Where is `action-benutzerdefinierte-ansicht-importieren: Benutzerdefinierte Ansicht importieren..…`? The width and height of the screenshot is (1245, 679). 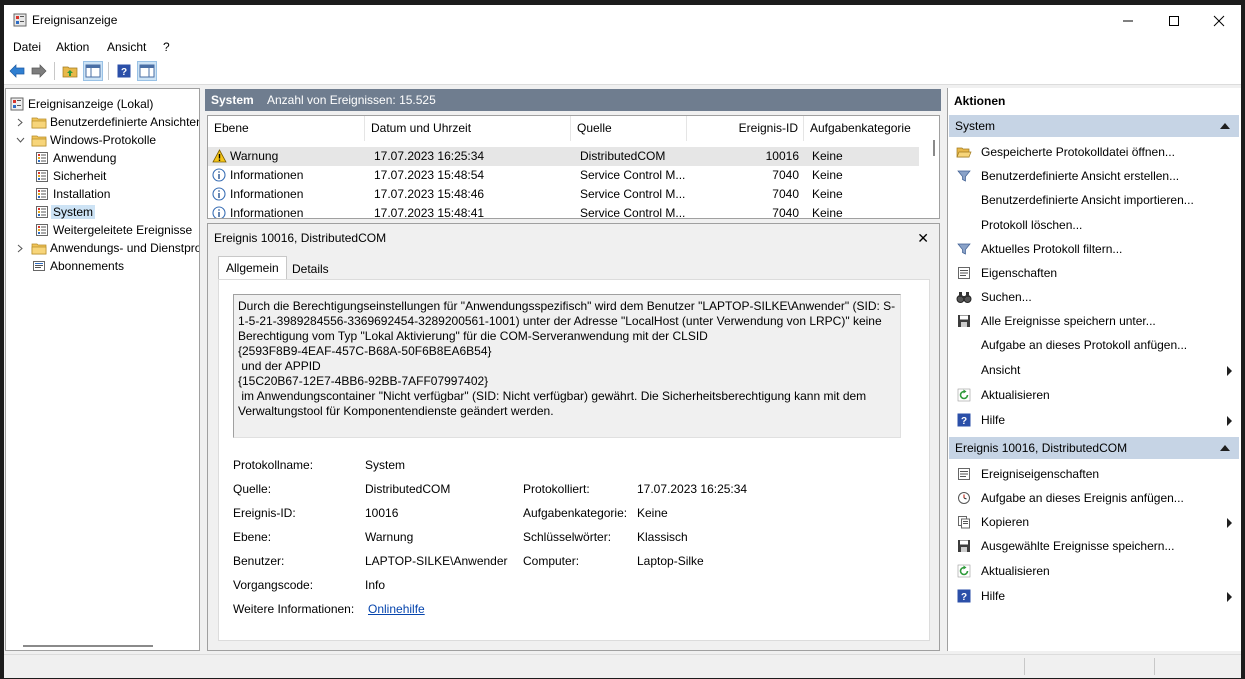
action-benutzerdefinierte-ansicht-importieren: Benutzerdefinierte Ansicht importieren..… is located at coordinates (1094, 200).